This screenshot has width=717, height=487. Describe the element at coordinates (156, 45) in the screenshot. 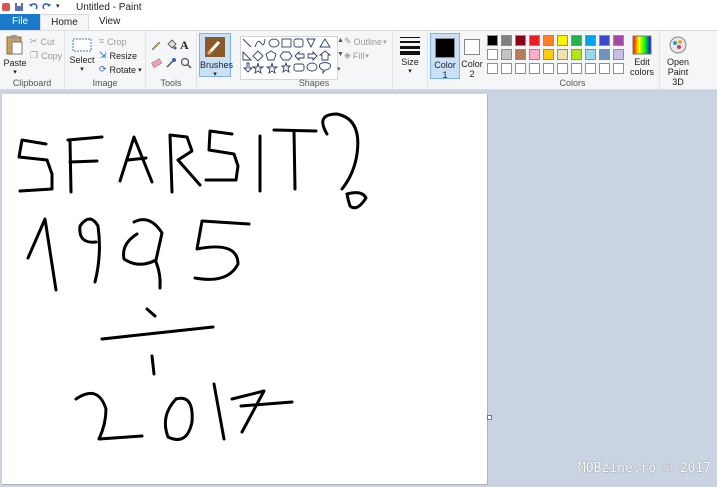

I see `pencil-icon` at that location.